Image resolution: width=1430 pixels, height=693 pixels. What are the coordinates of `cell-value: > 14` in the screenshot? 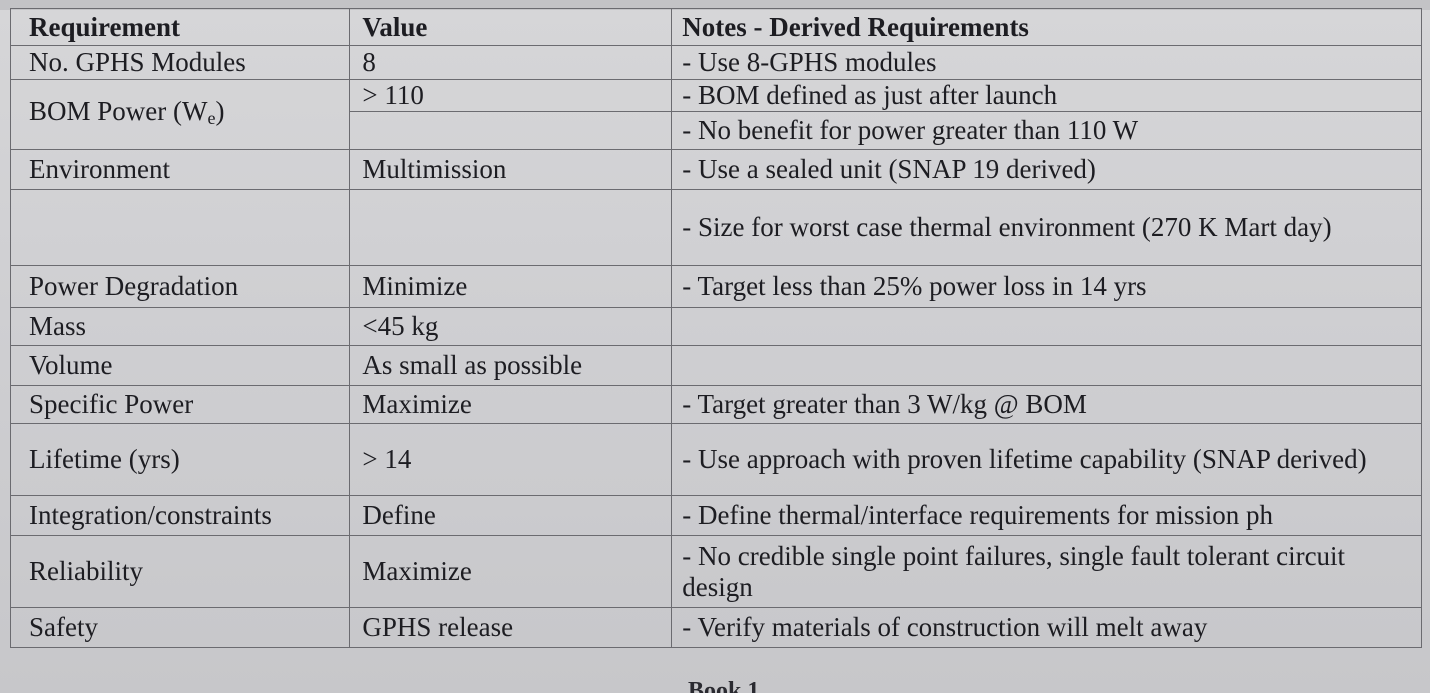 It's located at (511, 459).